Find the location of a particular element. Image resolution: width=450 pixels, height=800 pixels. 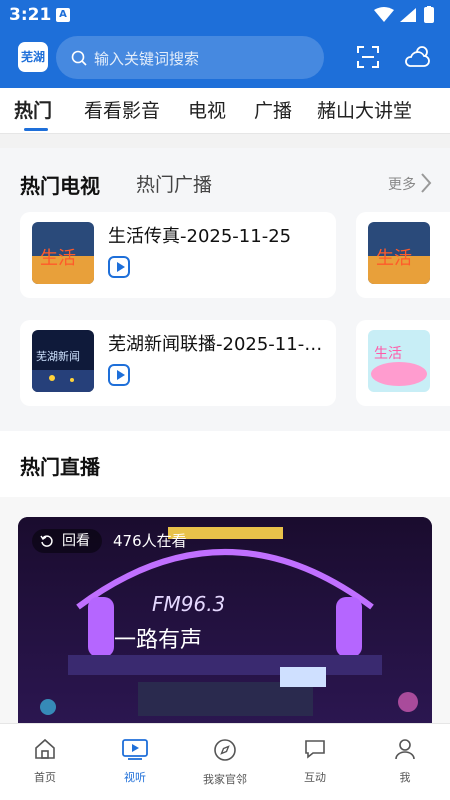

interact-icon is located at coordinates (315, 749).